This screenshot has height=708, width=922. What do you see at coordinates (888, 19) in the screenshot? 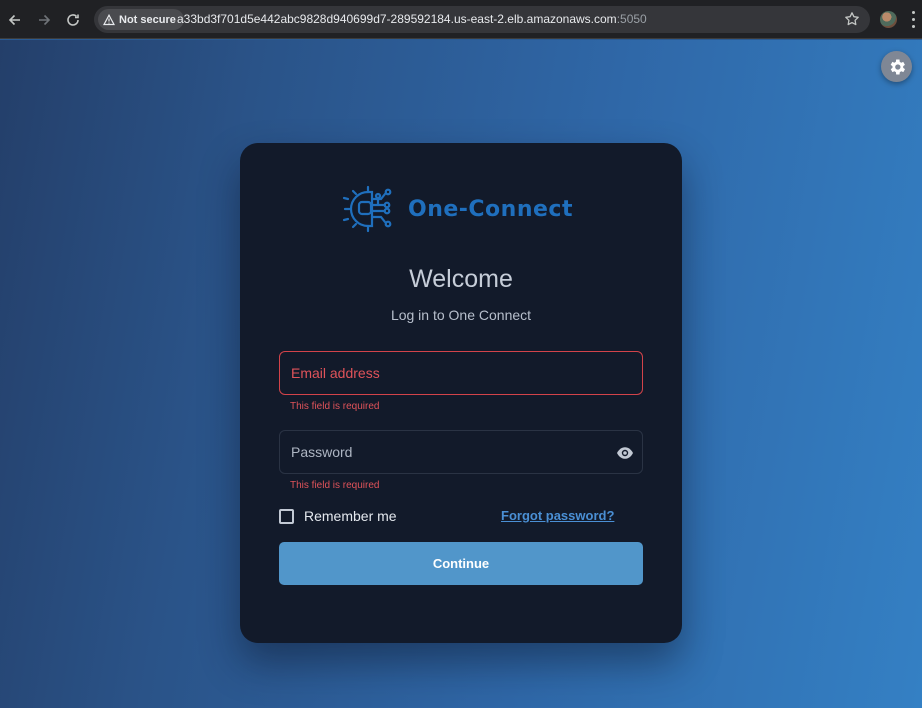
I see `profile-avatar` at bounding box center [888, 19].